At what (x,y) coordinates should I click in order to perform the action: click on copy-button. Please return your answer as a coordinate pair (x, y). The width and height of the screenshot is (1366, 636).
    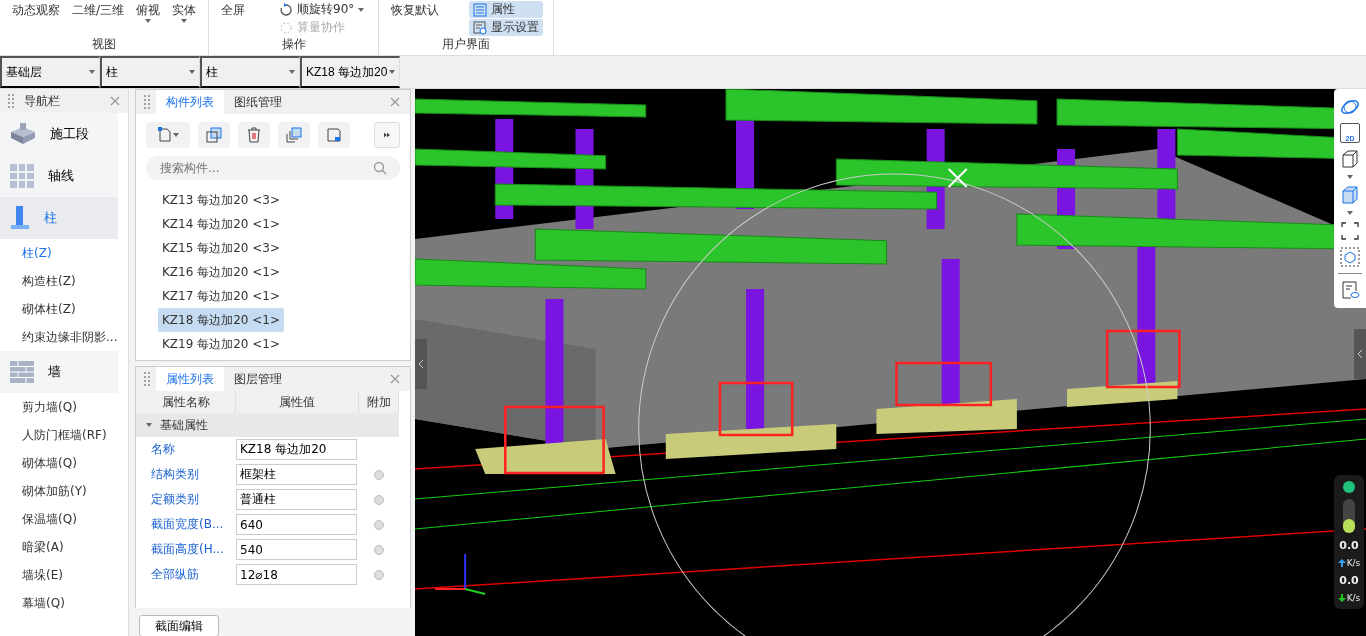
    Looking at the image, I should click on (214, 135).